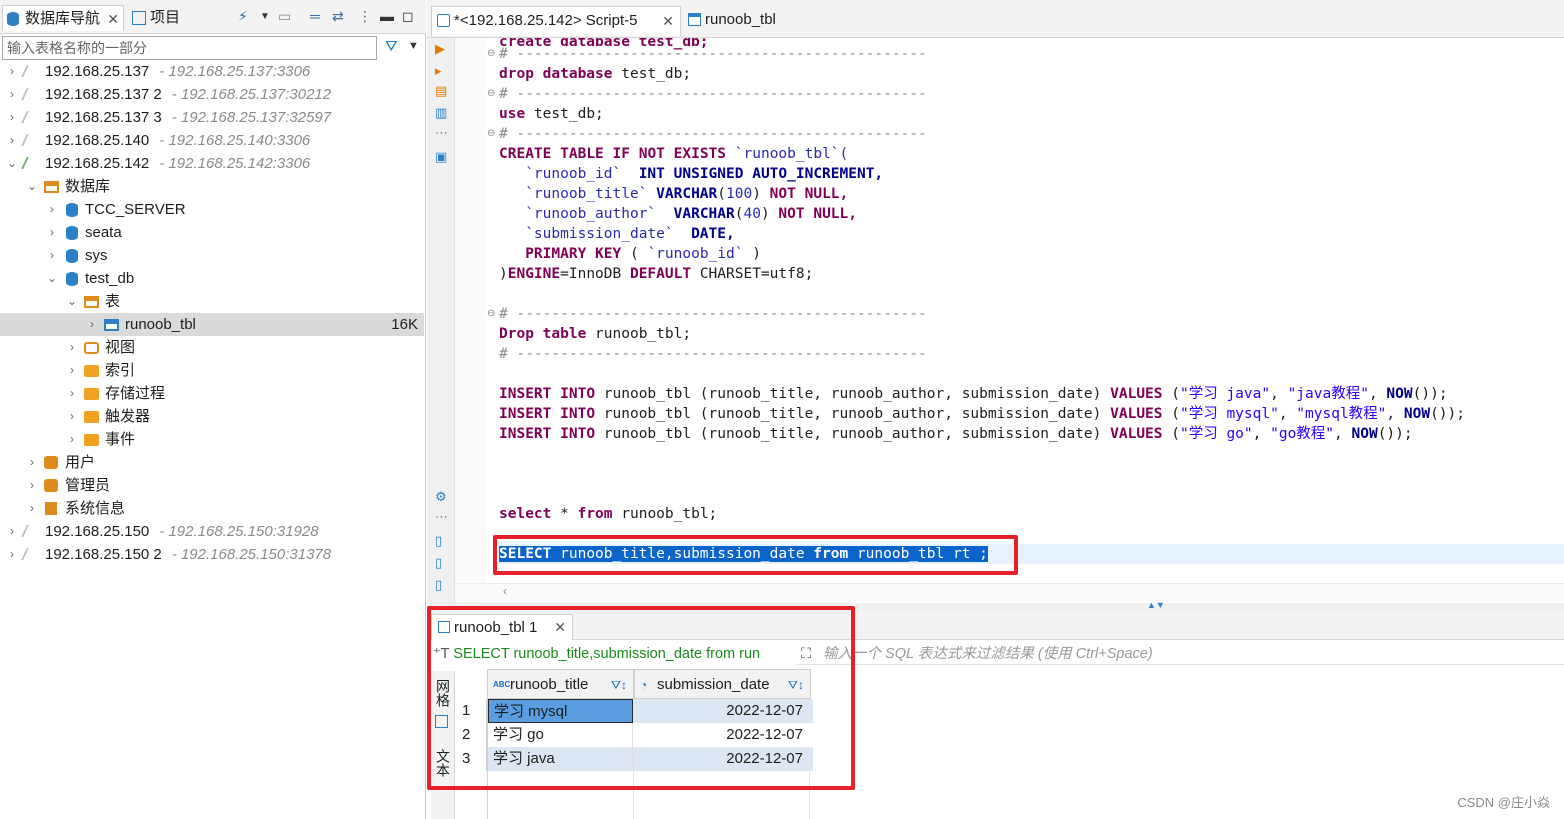 Image resolution: width=1564 pixels, height=819 pixels. I want to click on execute-icon: ▶, so click(441, 48).